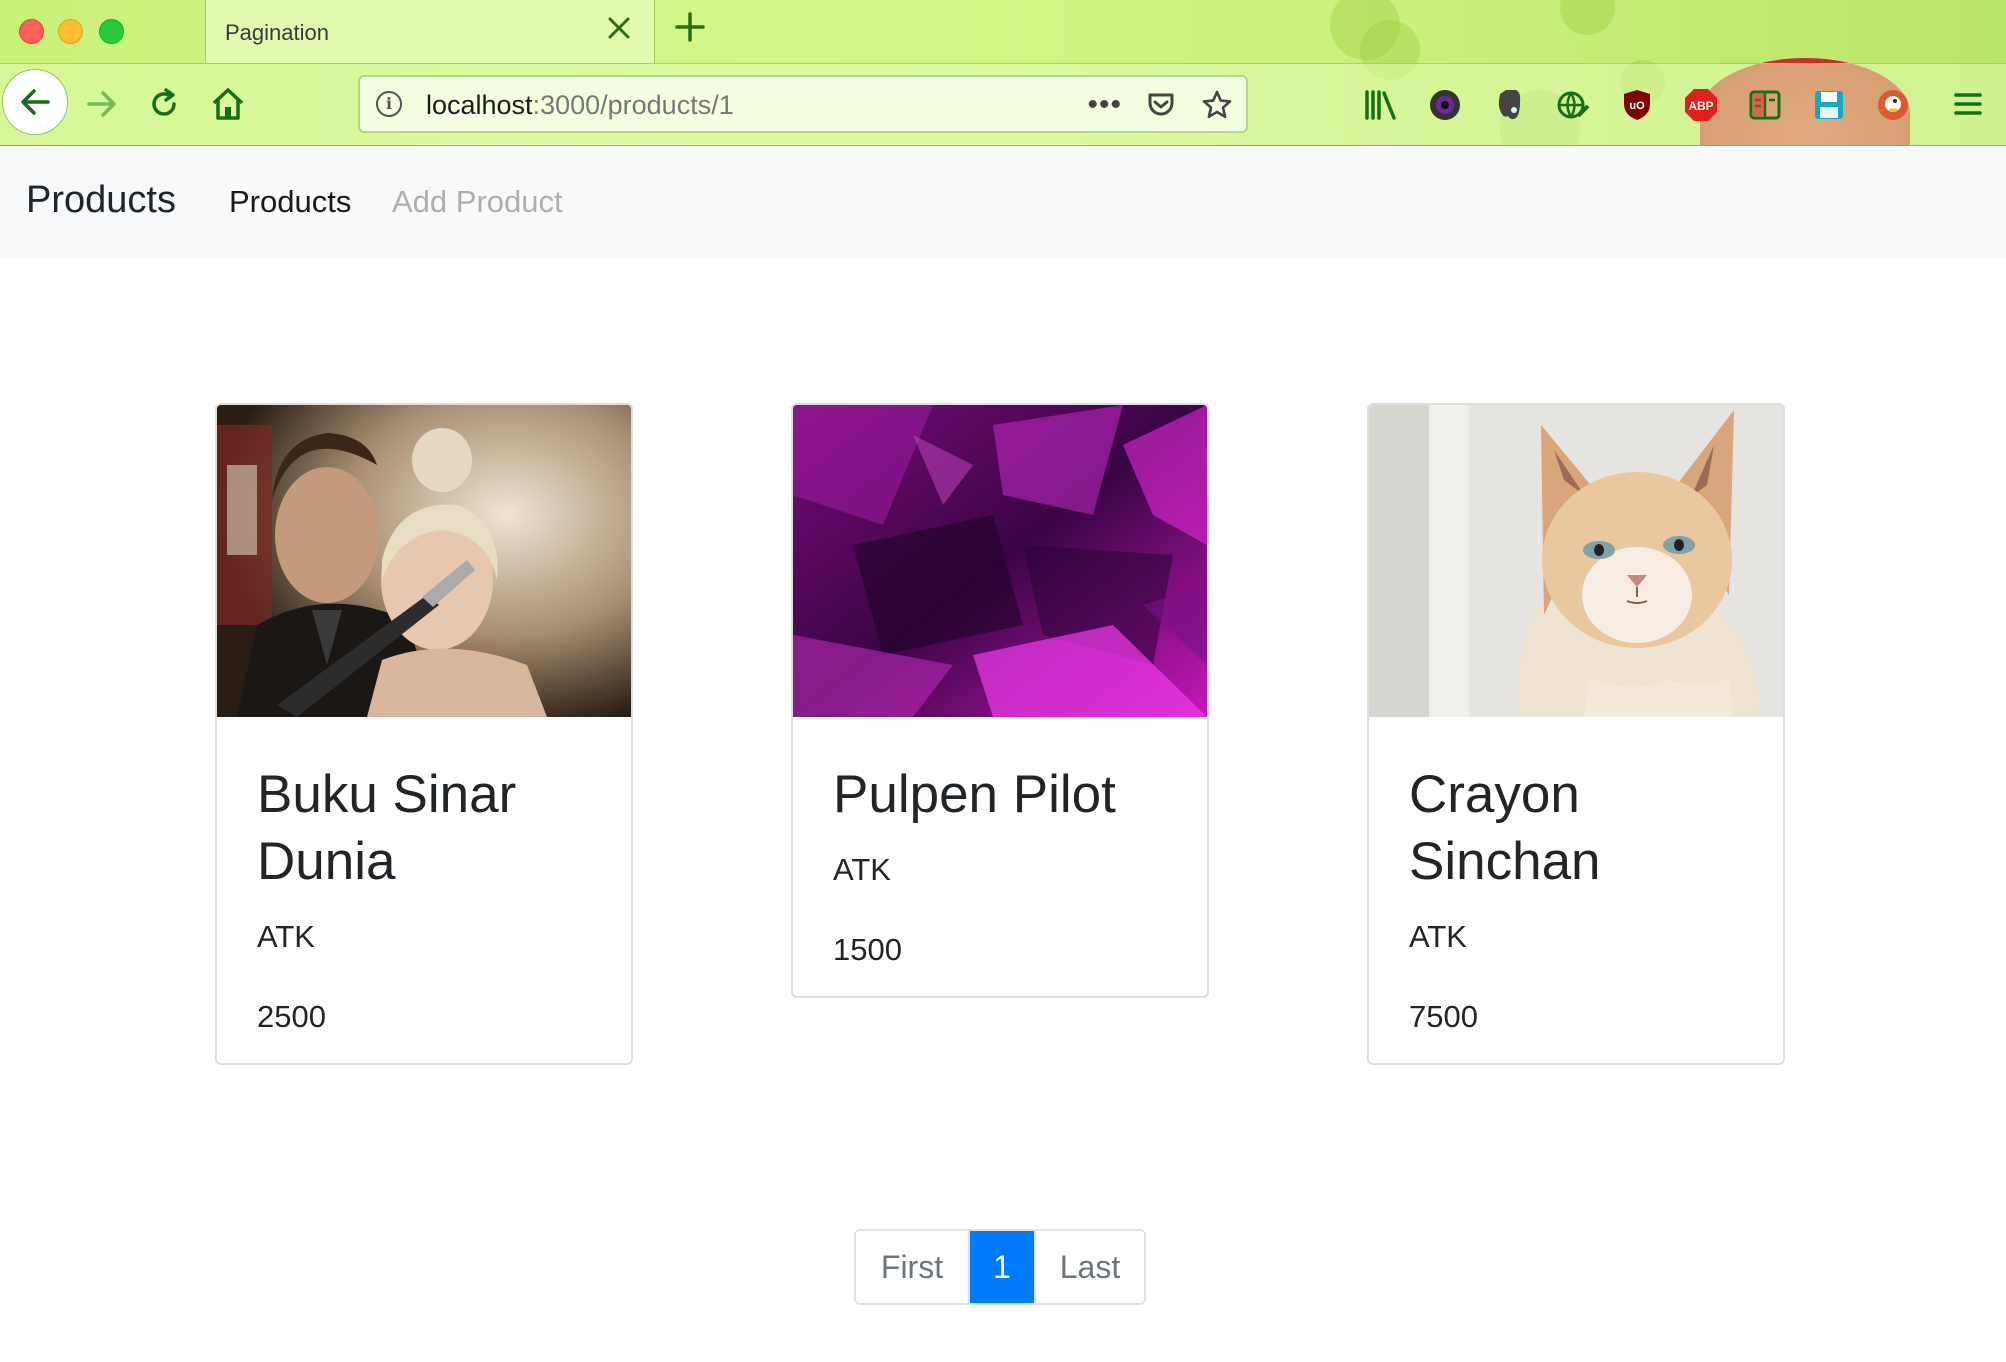 This screenshot has height=1362, width=2006. What do you see at coordinates (1089, 1267) in the screenshot?
I see `pagination-last-button: Last` at bounding box center [1089, 1267].